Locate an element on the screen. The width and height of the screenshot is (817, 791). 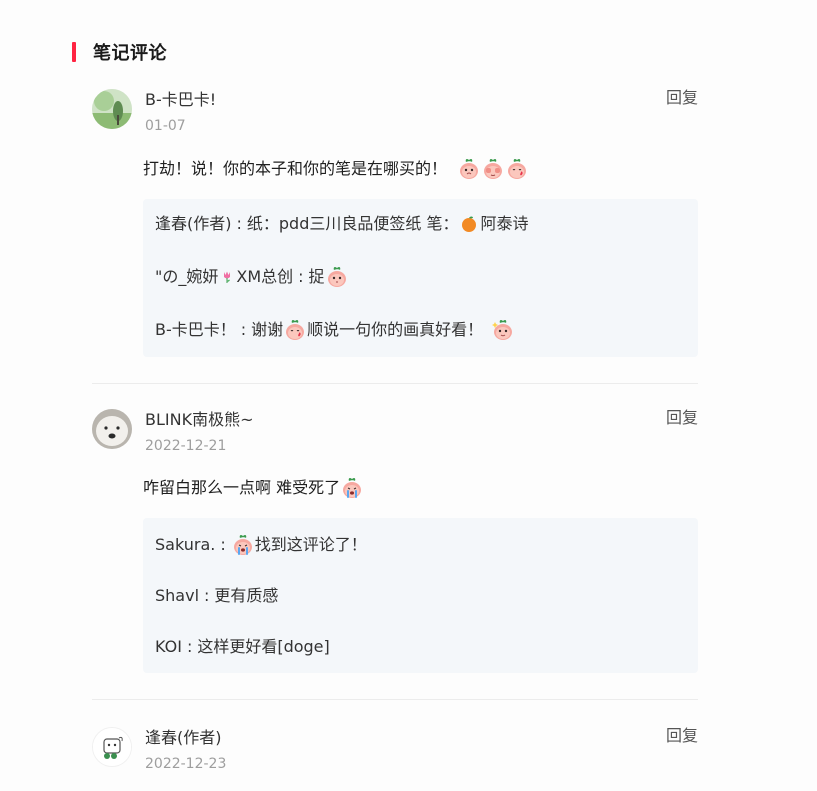
section-title: 笔记评论 is located at coordinates (130, 53).